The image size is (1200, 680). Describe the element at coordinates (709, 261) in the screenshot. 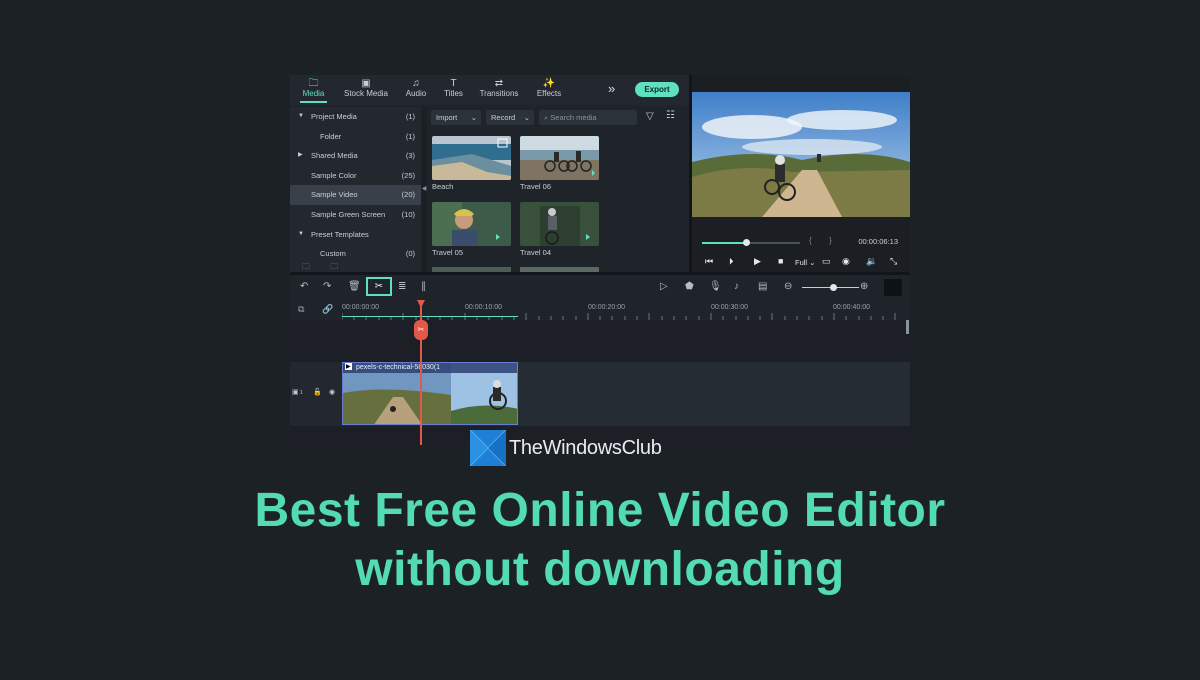

I see `previous-frame-icon: ⏮` at that location.